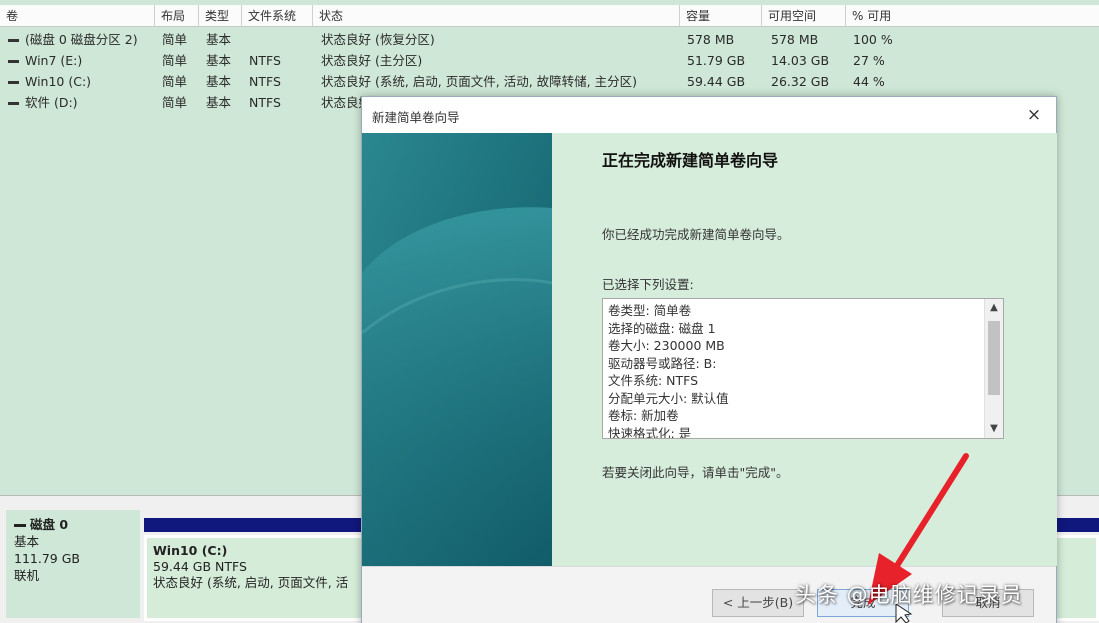  What do you see at coordinates (668, 398) in the screenshot?
I see `setting-item: 分配单元大小: 默认值` at bounding box center [668, 398].